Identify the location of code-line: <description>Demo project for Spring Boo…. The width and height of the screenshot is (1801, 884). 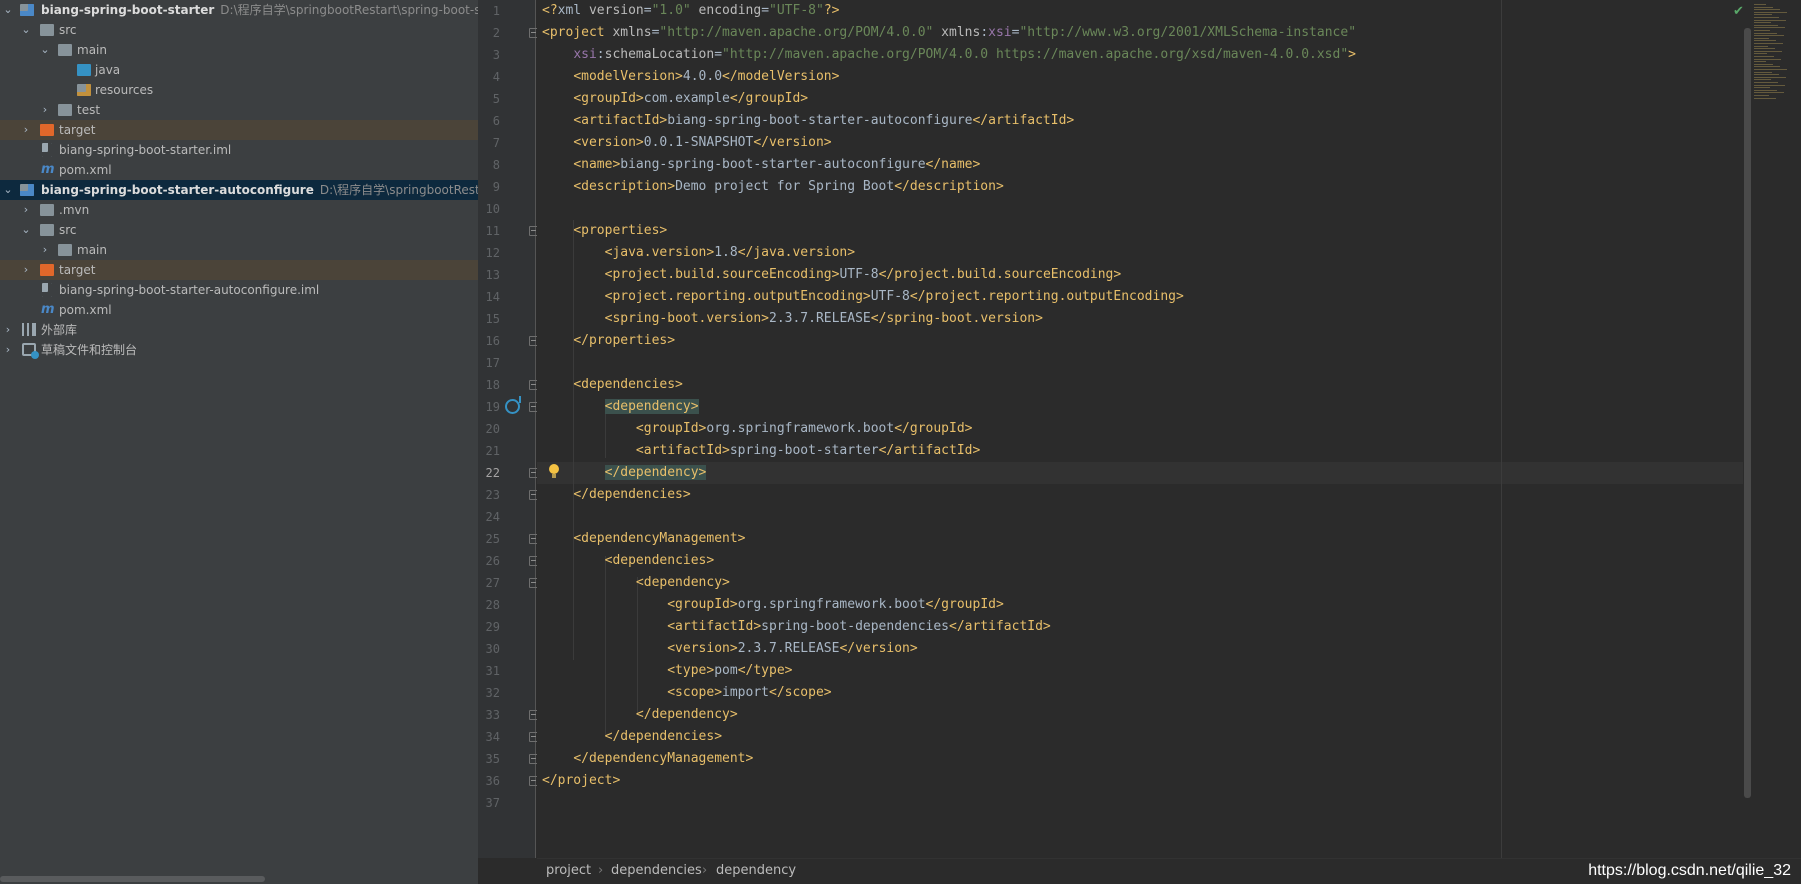
(772, 187).